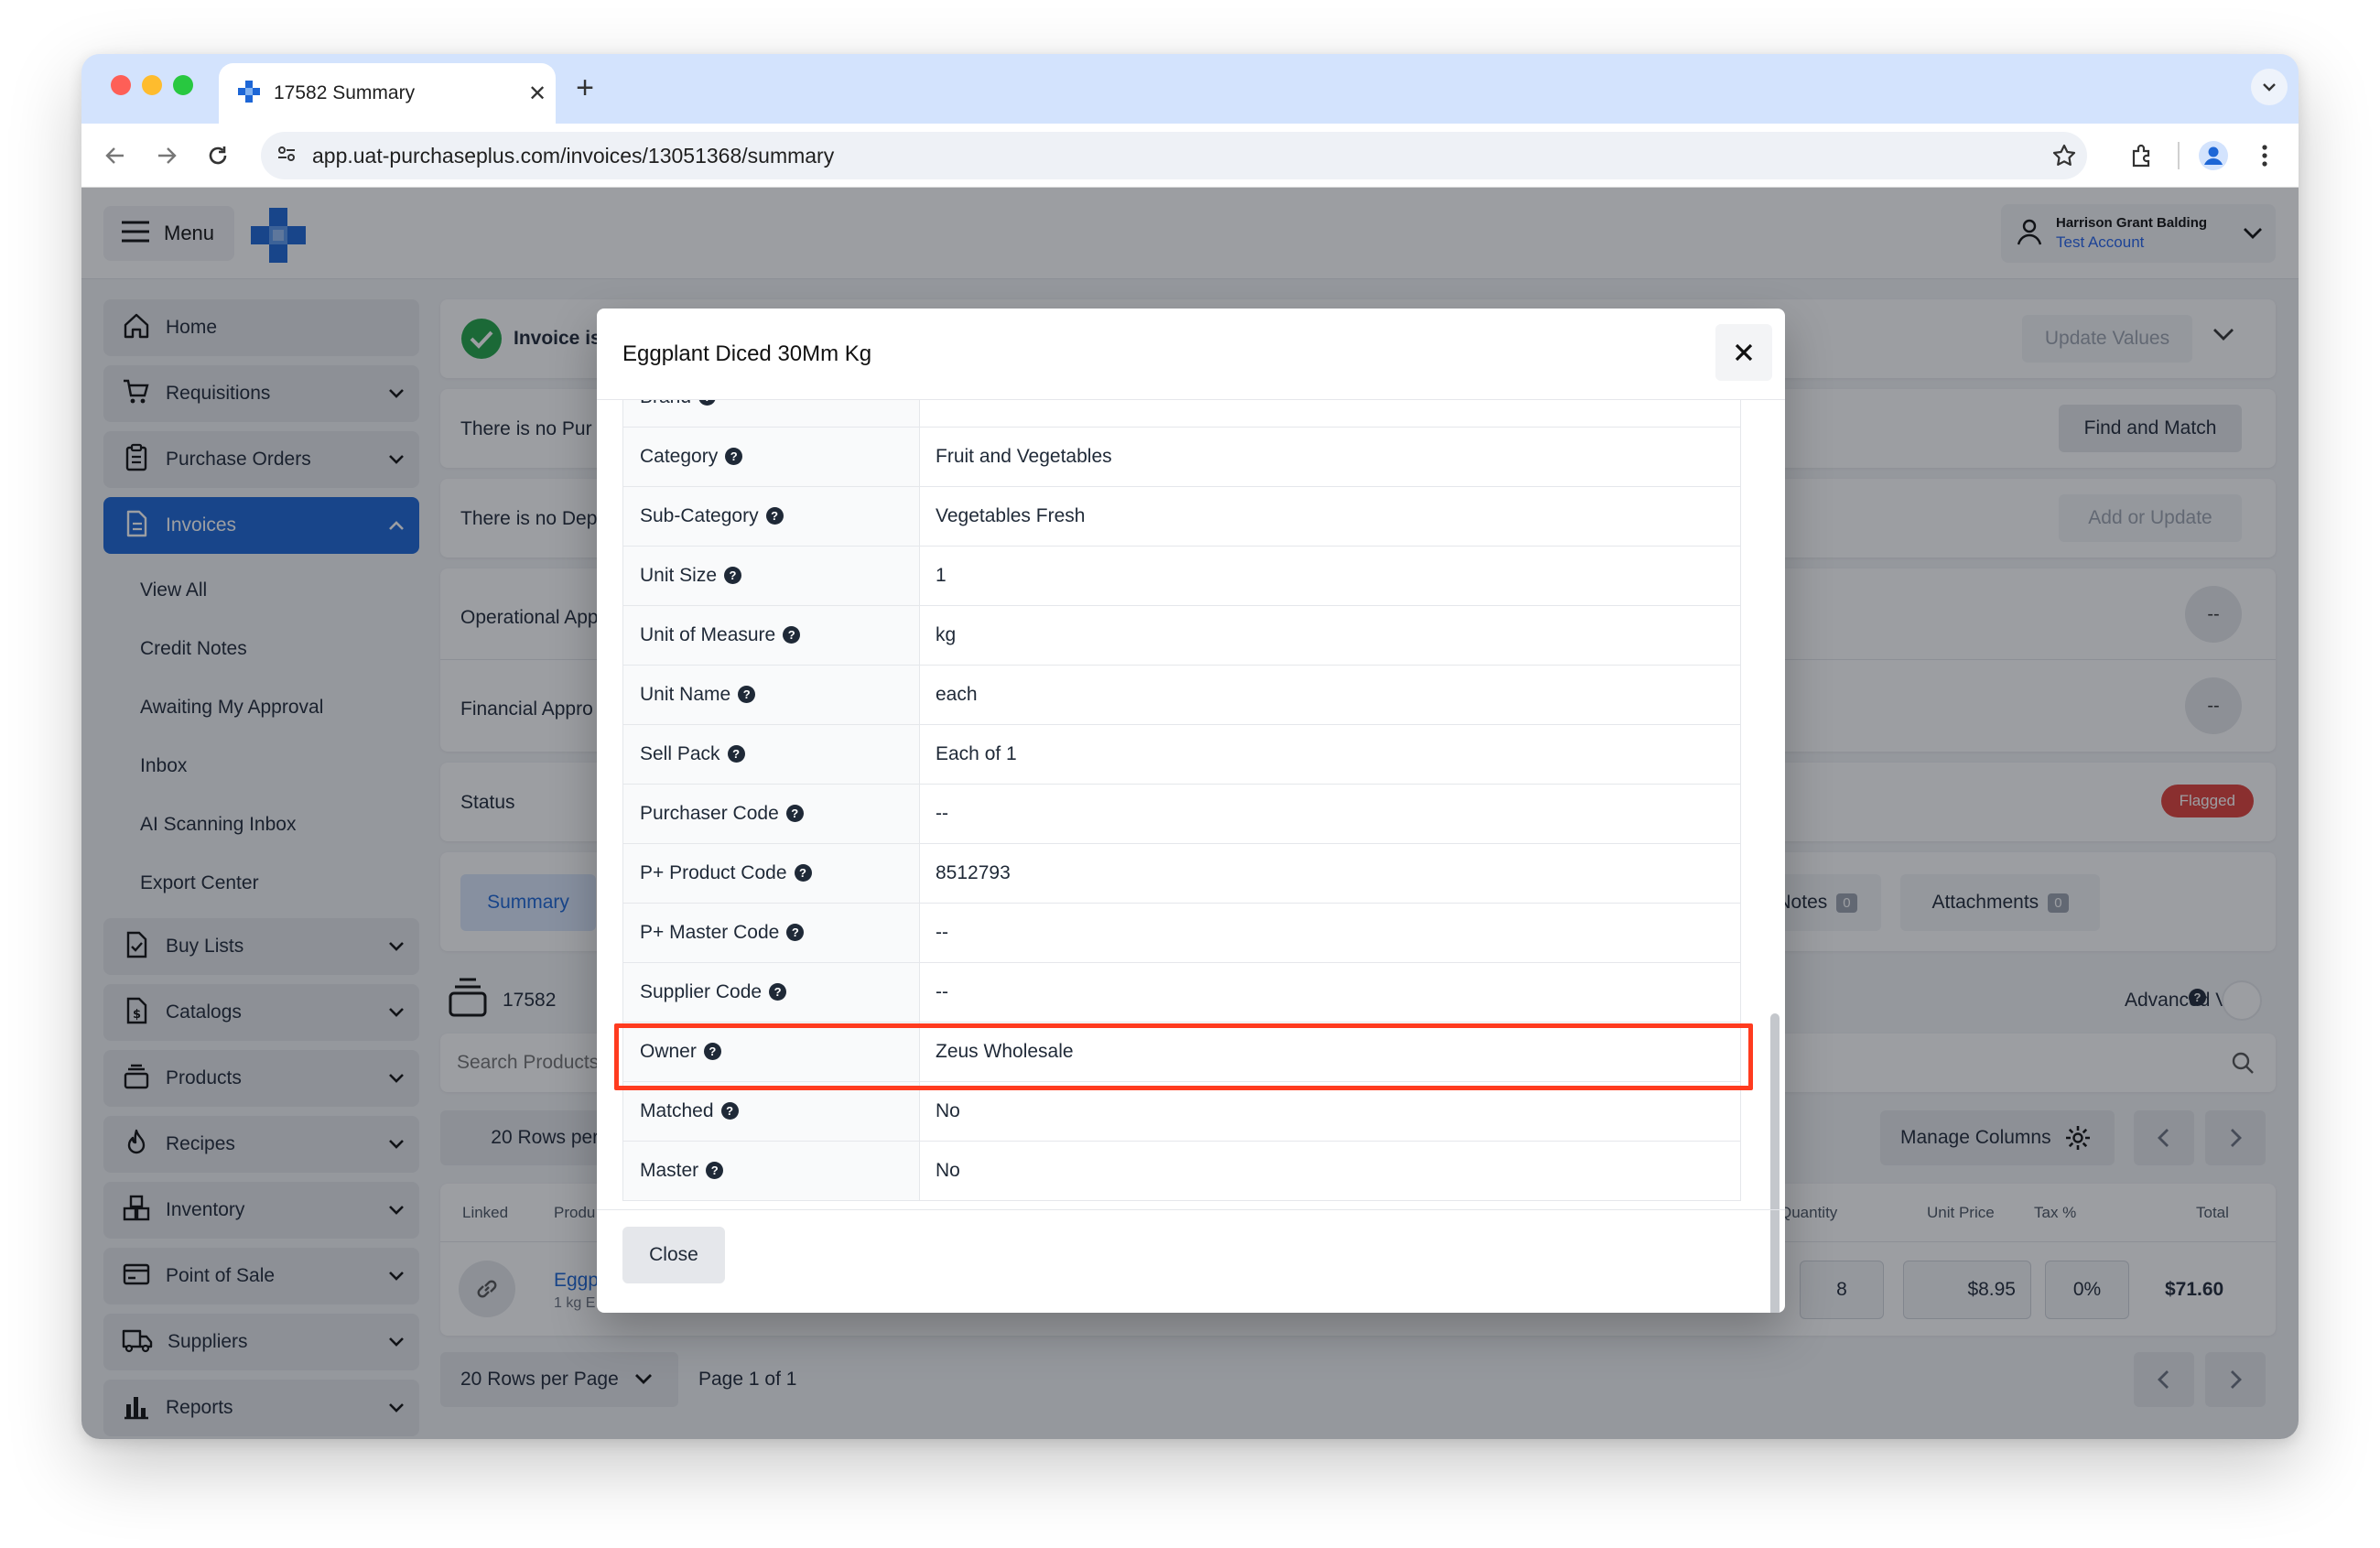 The height and width of the screenshot is (1548, 2380). I want to click on toolbar-divider, so click(2179, 155).